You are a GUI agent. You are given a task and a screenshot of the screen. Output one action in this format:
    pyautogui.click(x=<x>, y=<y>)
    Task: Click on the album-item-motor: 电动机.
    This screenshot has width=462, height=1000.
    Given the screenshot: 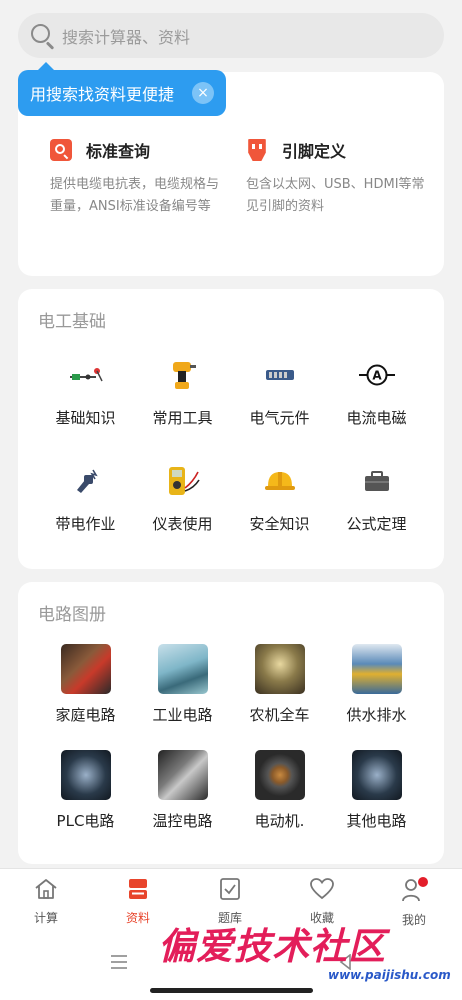 What is the action you would take?
    pyautogui.click(x=279, y=790)
    